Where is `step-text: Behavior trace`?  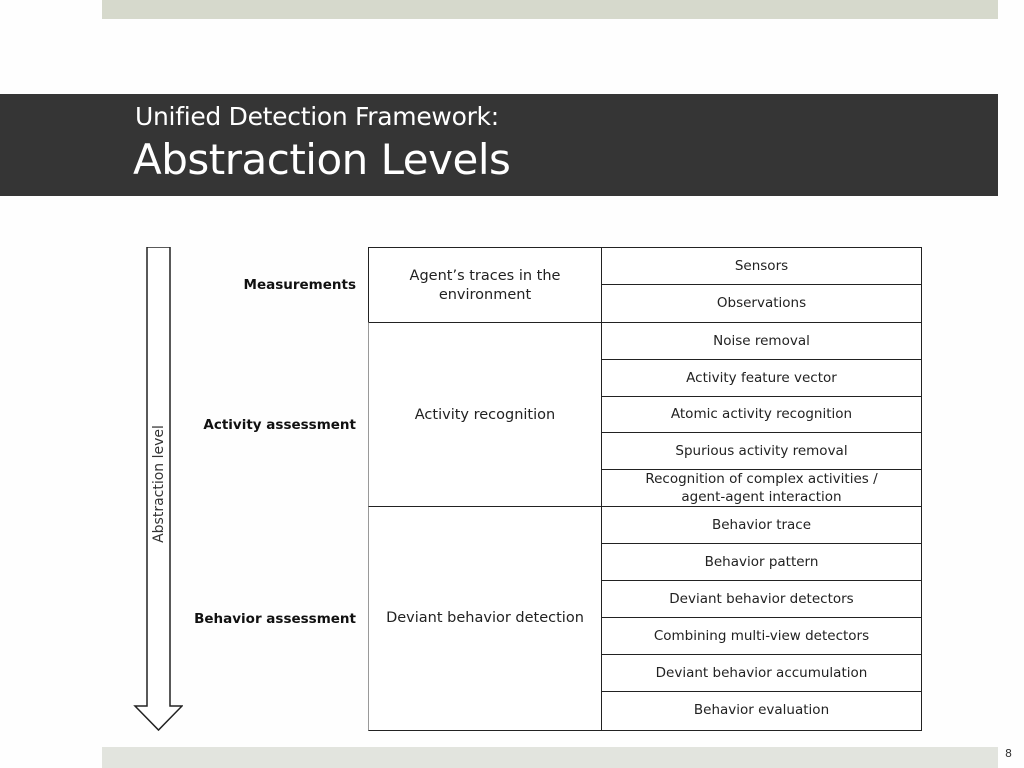
step-text: Behavior trace is located at coordinates (761, 524).